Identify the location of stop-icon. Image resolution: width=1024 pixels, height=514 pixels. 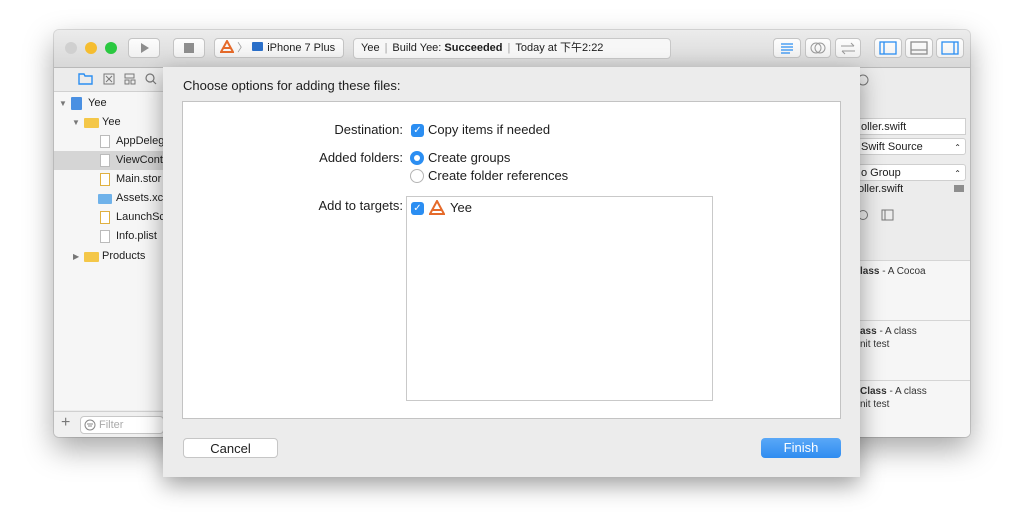
(189, 48).